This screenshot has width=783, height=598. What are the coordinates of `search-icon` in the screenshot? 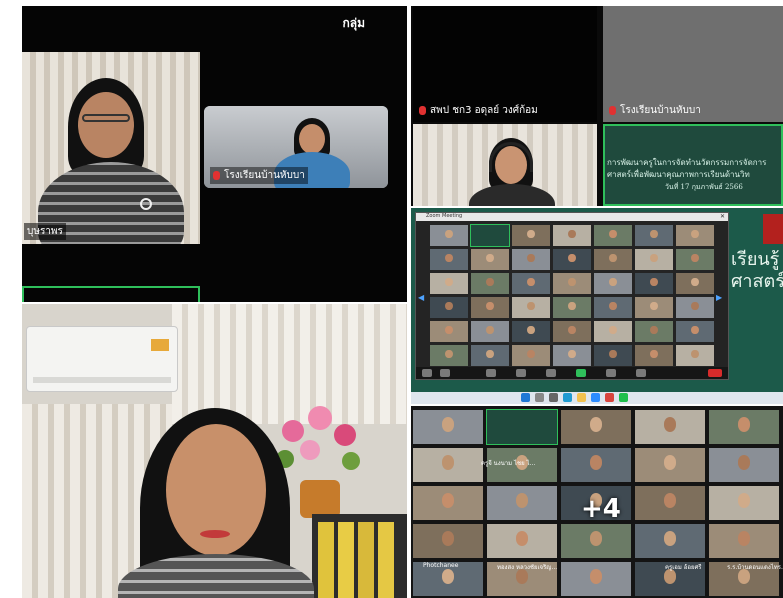 It's located at (539, 397).